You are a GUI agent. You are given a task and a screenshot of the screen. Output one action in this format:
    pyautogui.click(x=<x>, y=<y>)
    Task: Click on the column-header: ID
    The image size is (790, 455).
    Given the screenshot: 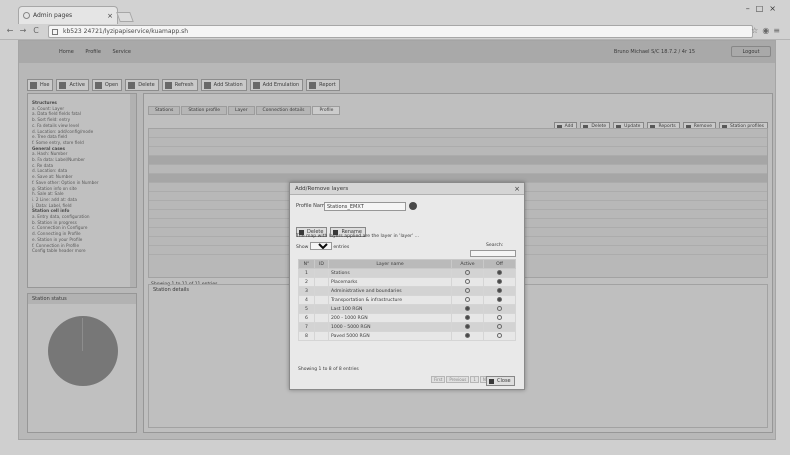 What is the action you would take?
    pyautogui.click(x=321, y=264)
    